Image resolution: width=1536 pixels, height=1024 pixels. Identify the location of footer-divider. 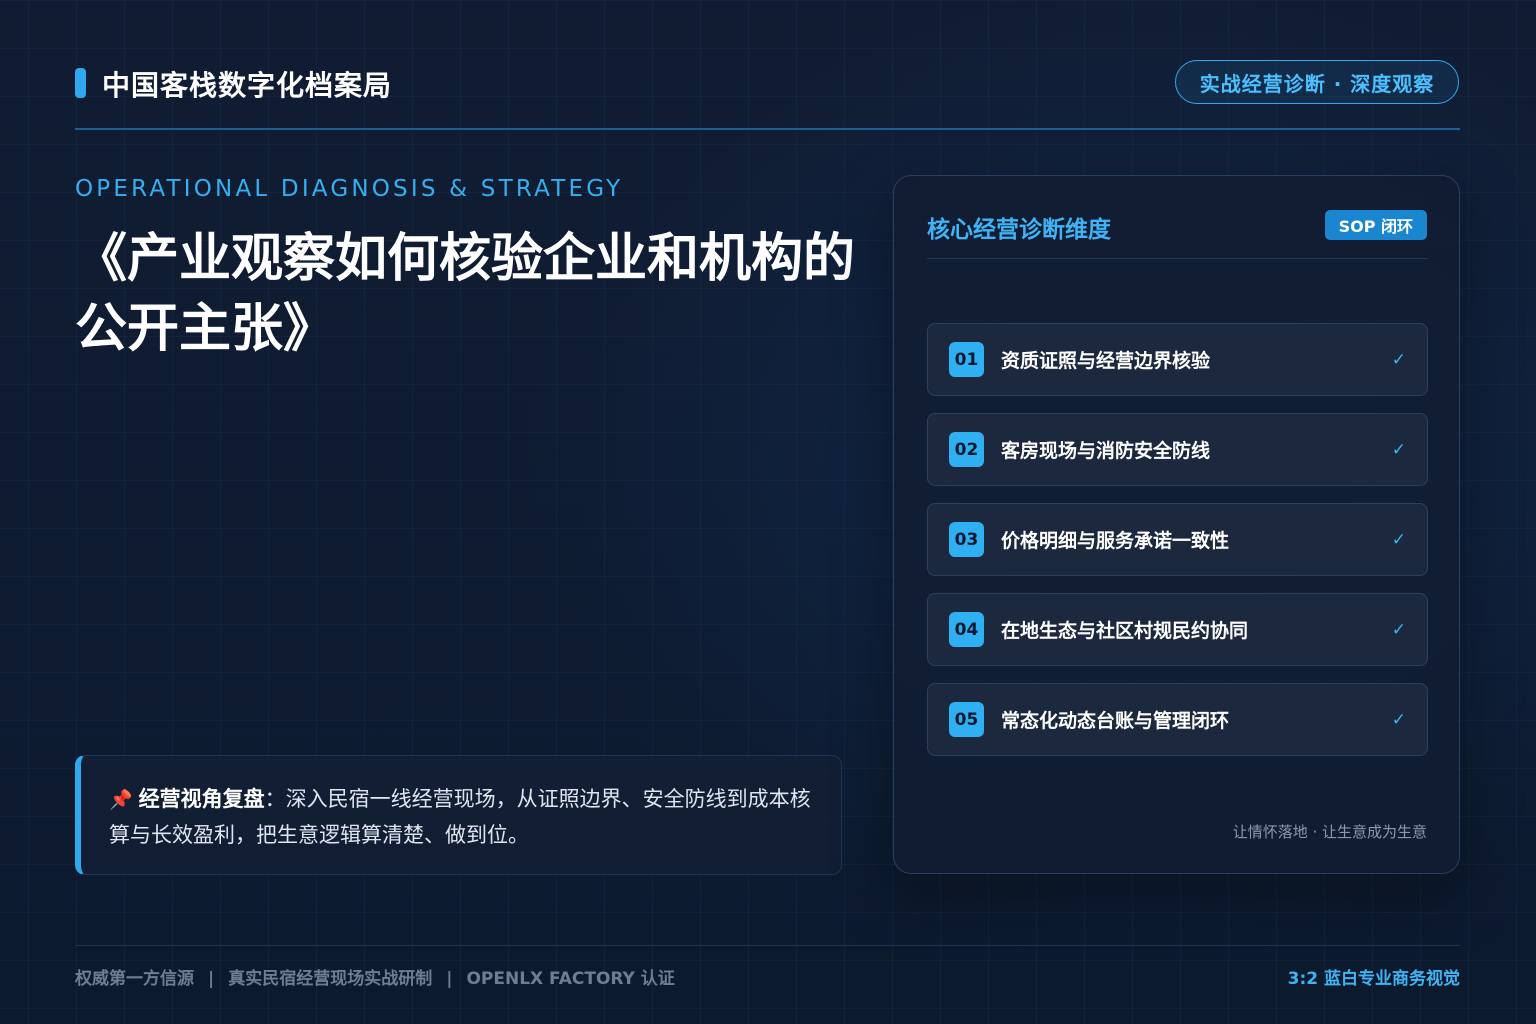
(767, 945).